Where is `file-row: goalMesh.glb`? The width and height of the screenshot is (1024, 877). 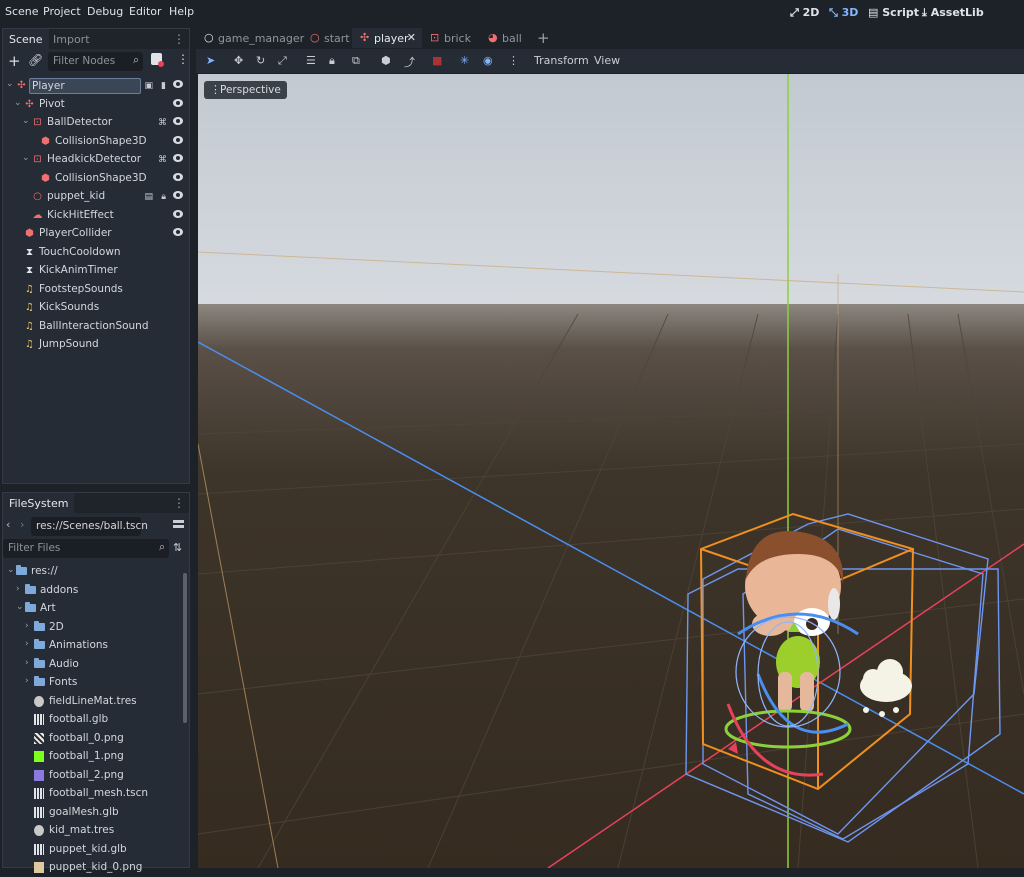
file-row: goalMesh.glb is located at coordinates (91, 813).